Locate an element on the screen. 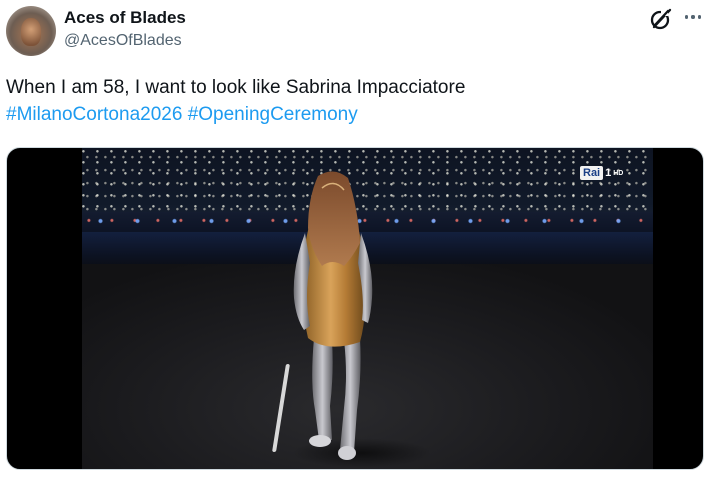 The width and height of the screenshot is (710, 481). hashtag-milanocortona2026: #MilanoCortona2026 is located at coordinates (94, 114).